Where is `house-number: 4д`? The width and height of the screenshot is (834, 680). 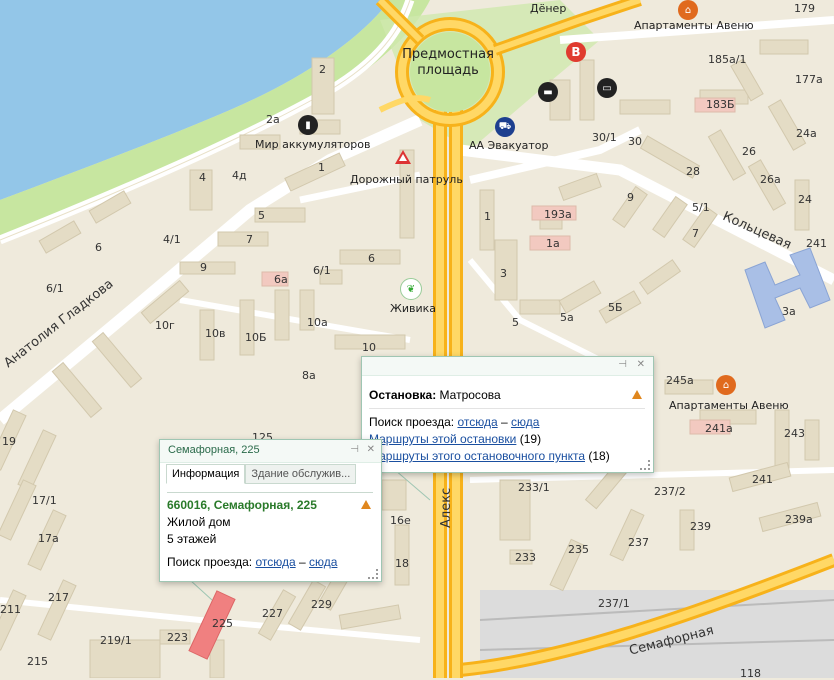
house-number: 4д is located at coordinates (239, 175).